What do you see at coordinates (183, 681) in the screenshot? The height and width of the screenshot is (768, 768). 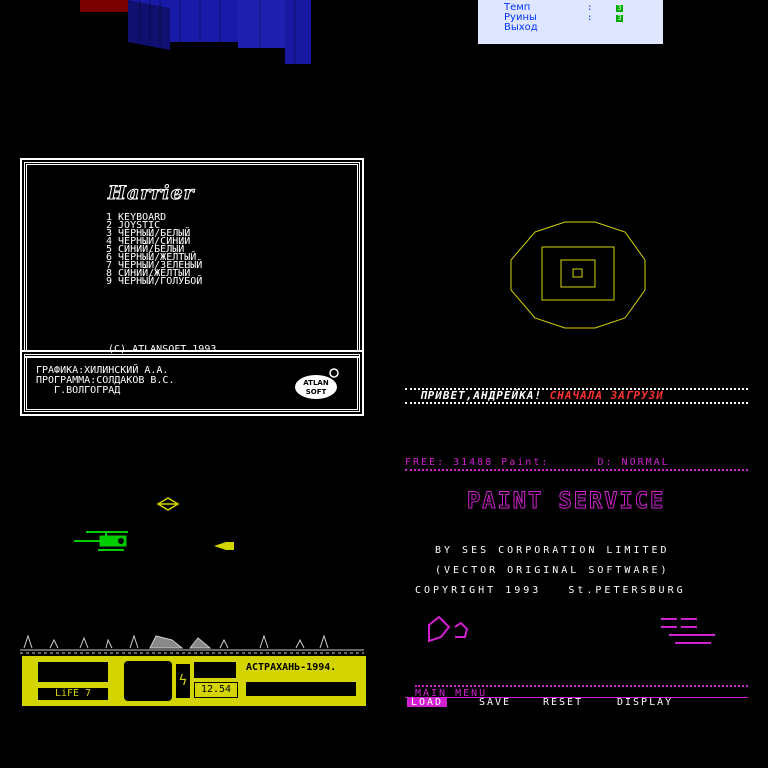 I see `lightning-icon: ϟ` at bounding box center [183, 681].